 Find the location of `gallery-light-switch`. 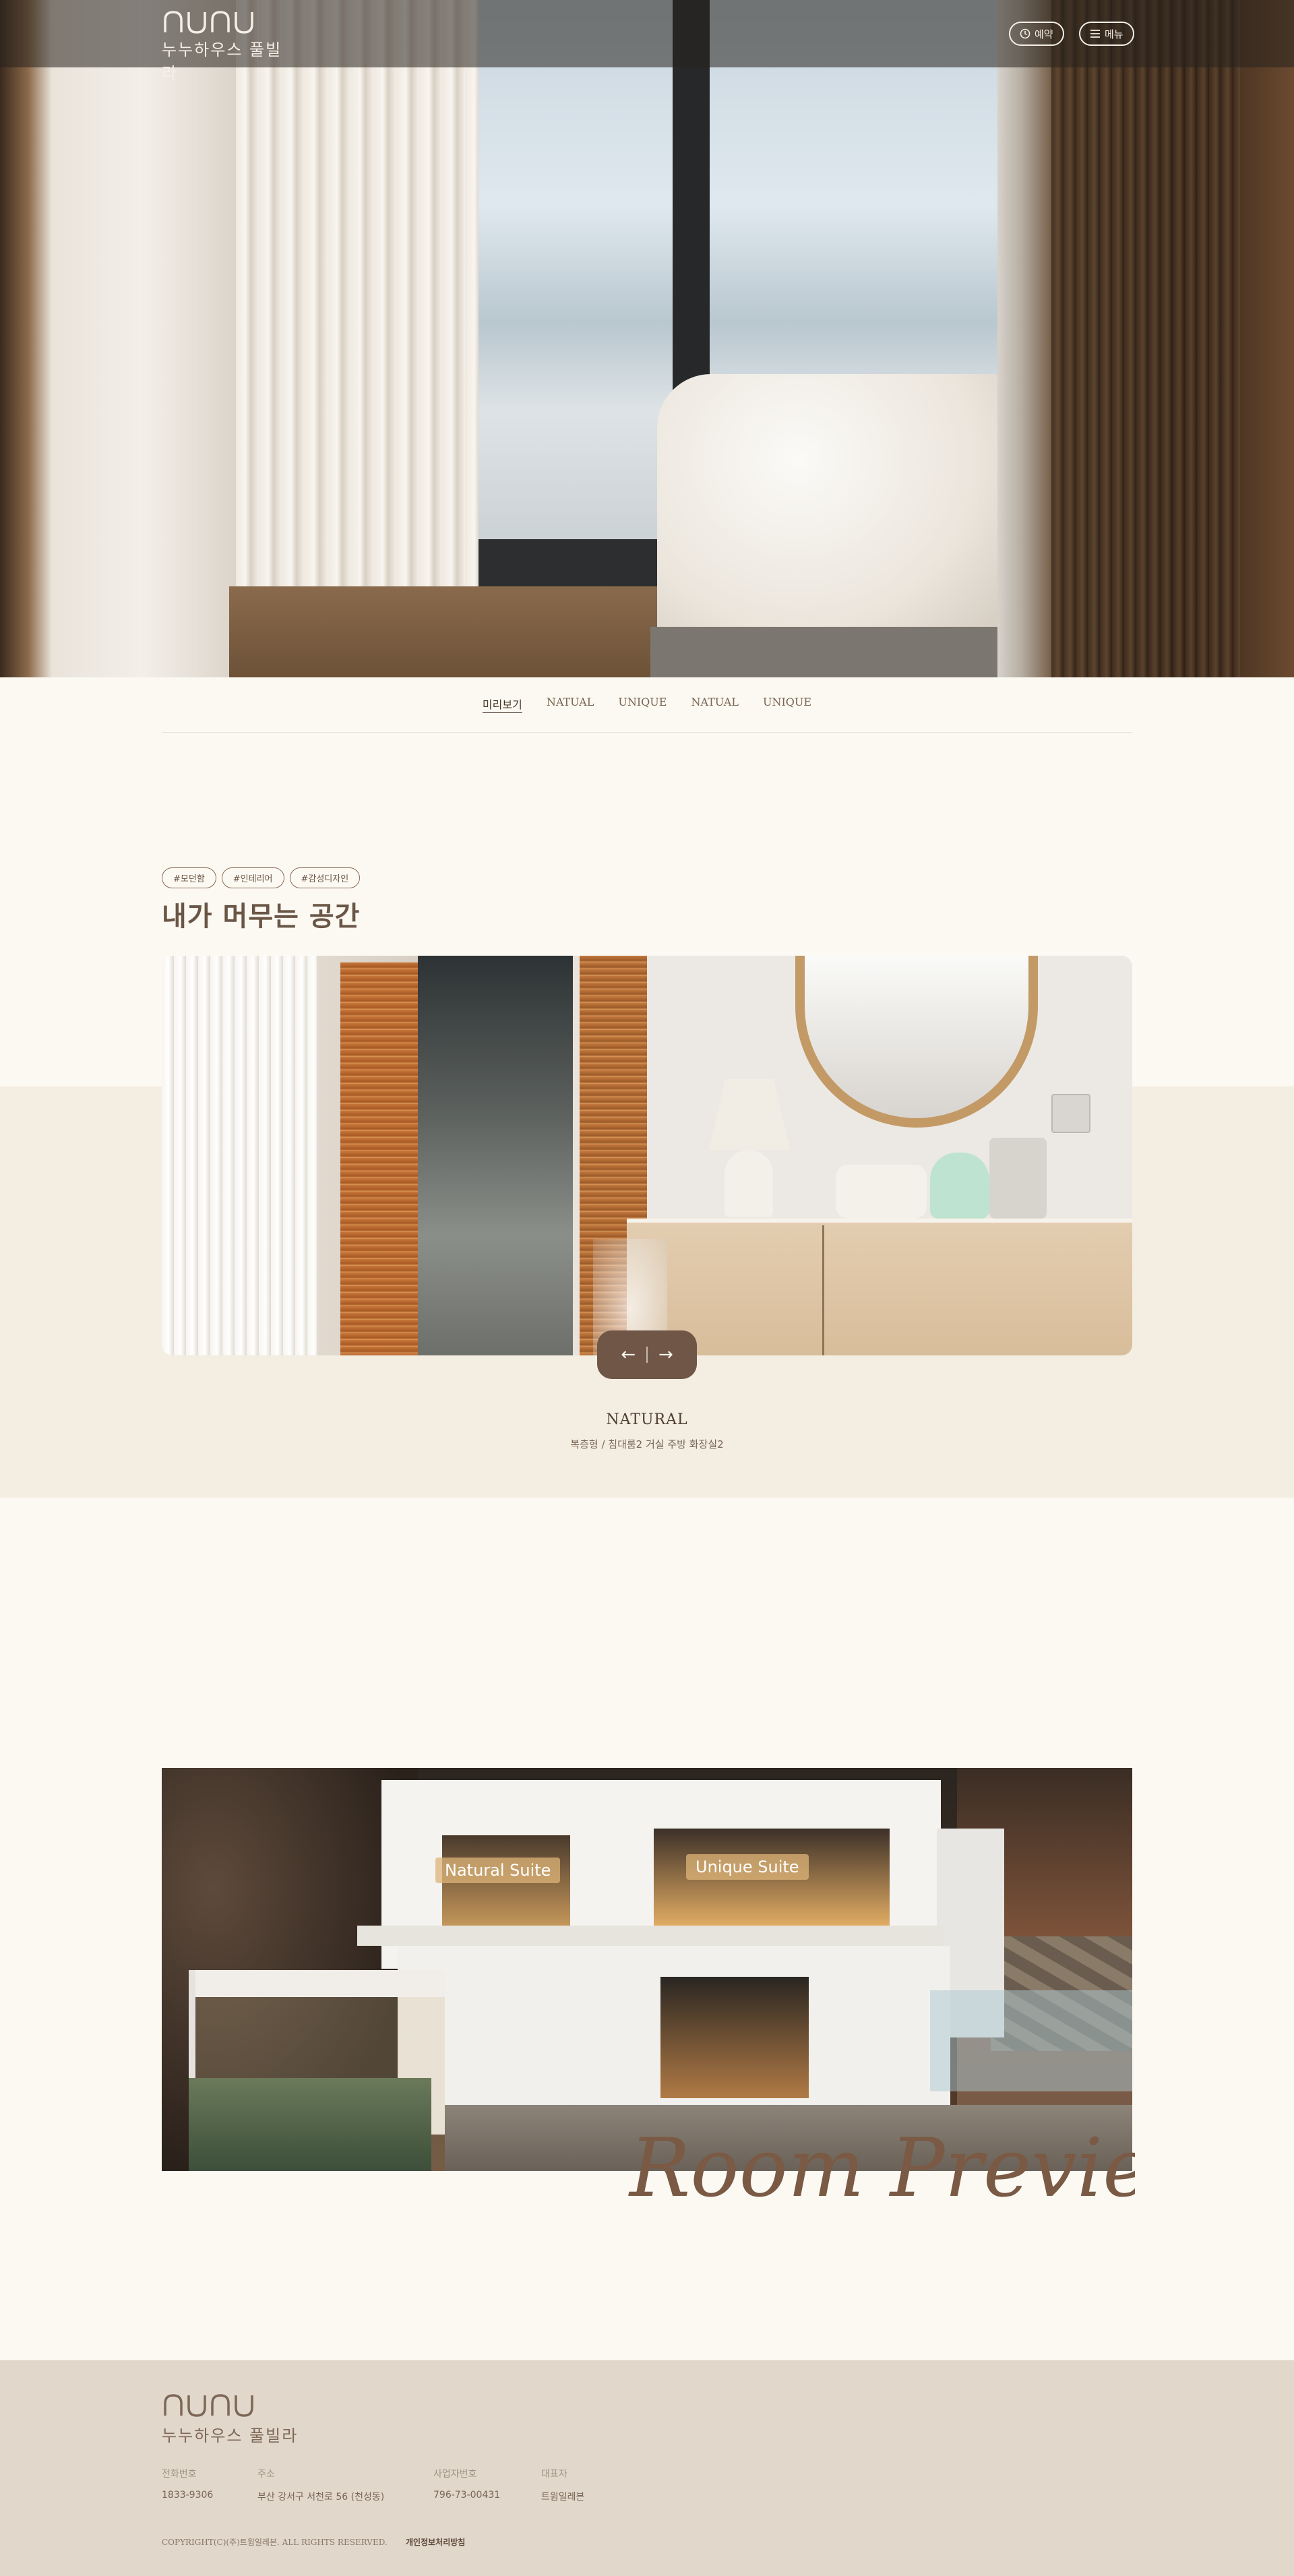

gallery-light-switch is located at coordinates (1070, 1114).